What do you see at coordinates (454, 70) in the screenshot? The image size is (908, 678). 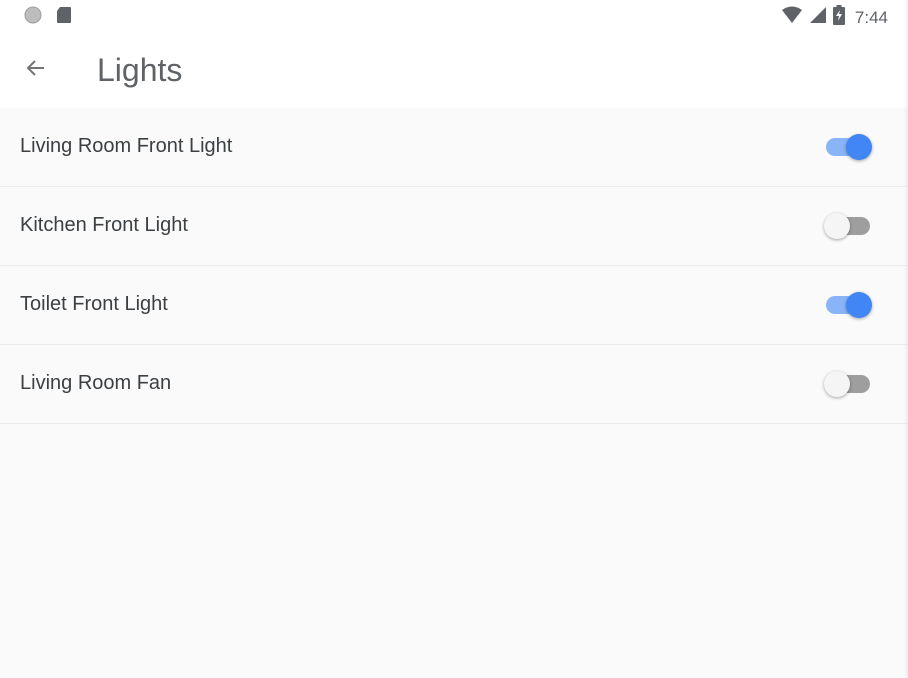 I see `app-bar: Lights` at bounding box center [454, 70].